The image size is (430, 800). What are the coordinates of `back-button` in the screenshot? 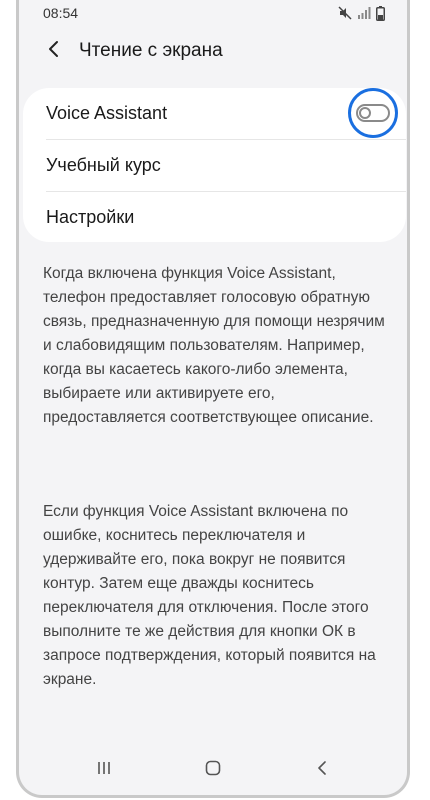 It's located at (54, 51).